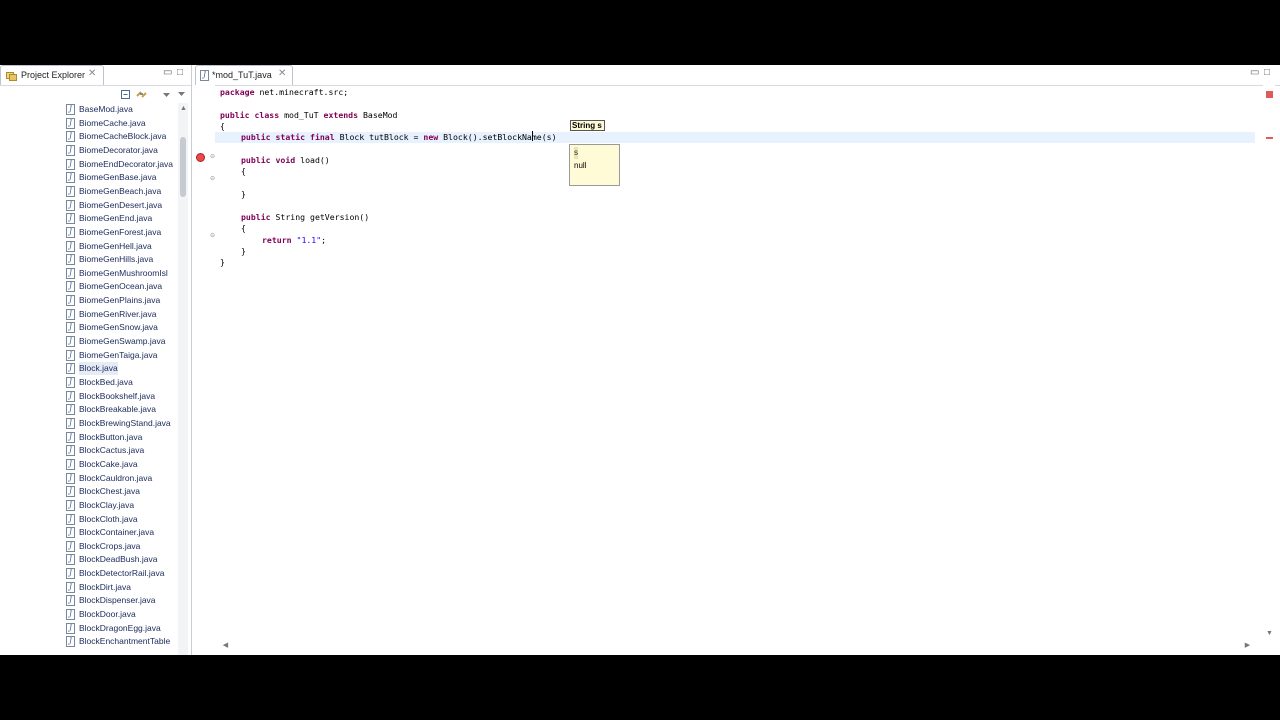 This screenshot has width=1280, height=720. I want to click on file-label: BlockClay.java, so click(107, 504).